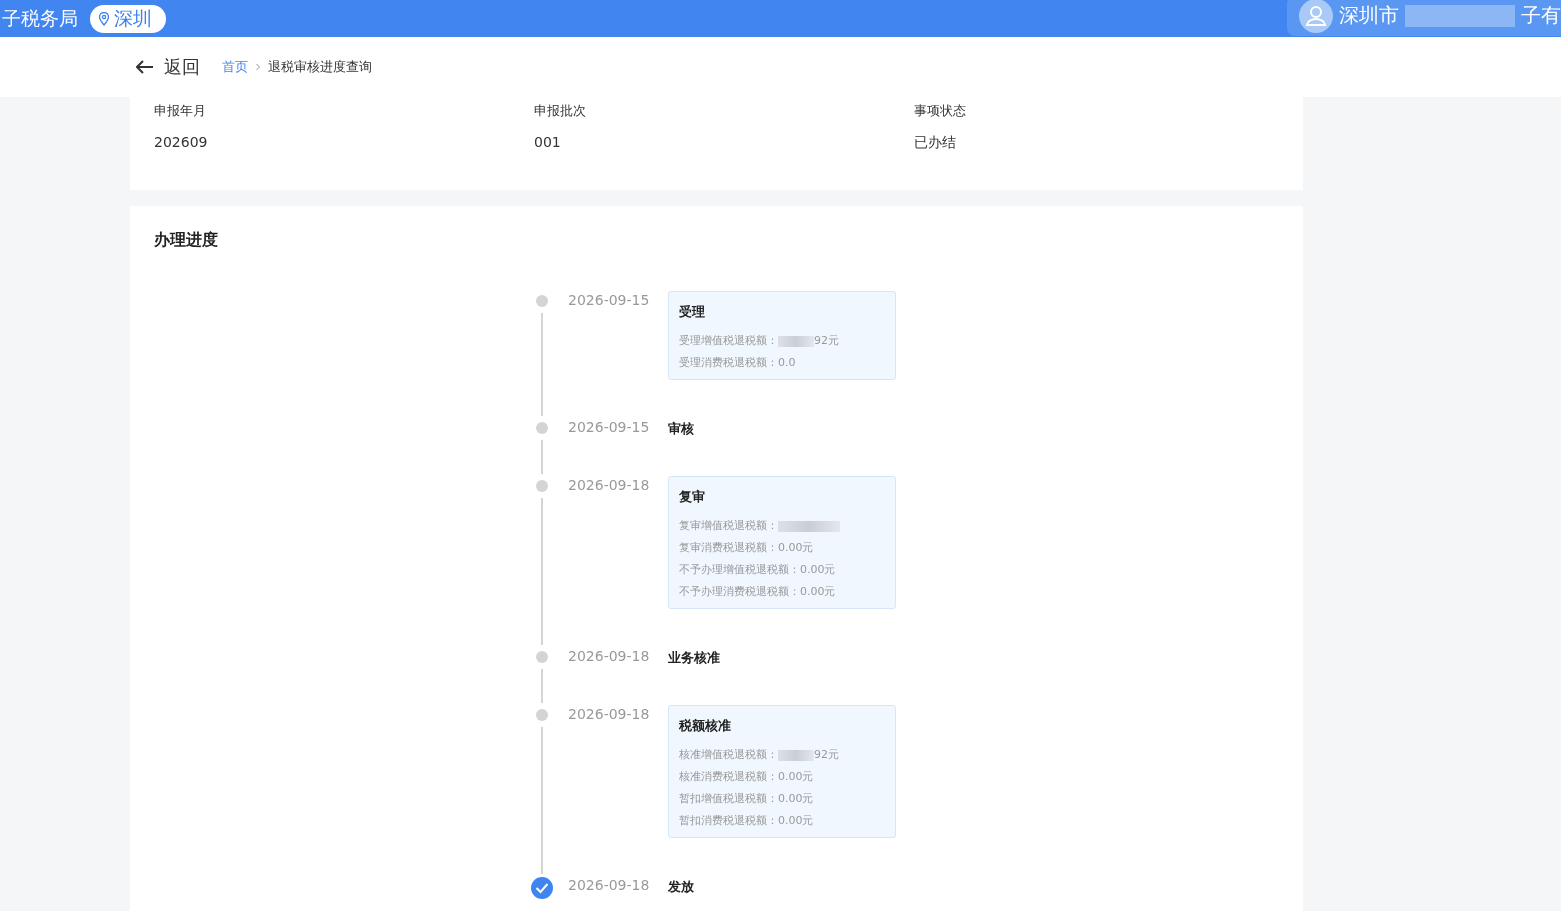  Describe the element at coordinates (168, 67) in the screenshot. I see `back-button: 返回` at that location.